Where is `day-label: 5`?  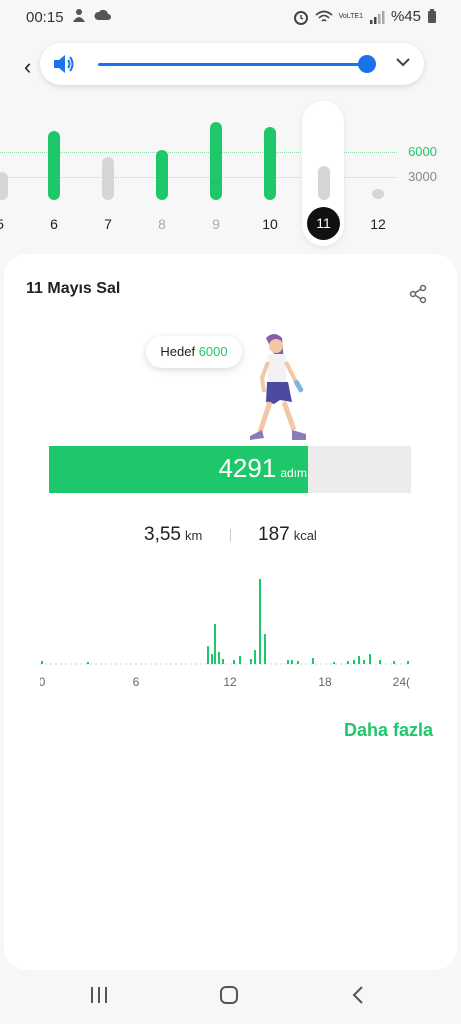 day-label: 5 is located at coordinates (8, 224).